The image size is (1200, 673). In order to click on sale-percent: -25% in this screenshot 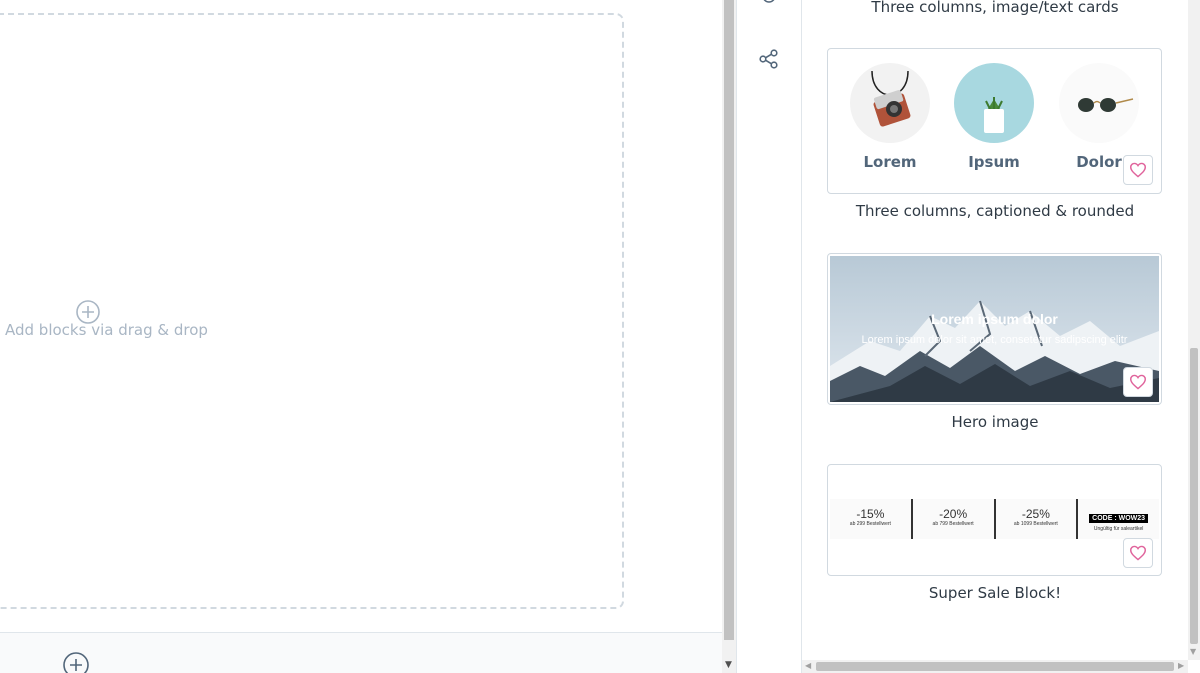, I will do `click(1035, 514)`.